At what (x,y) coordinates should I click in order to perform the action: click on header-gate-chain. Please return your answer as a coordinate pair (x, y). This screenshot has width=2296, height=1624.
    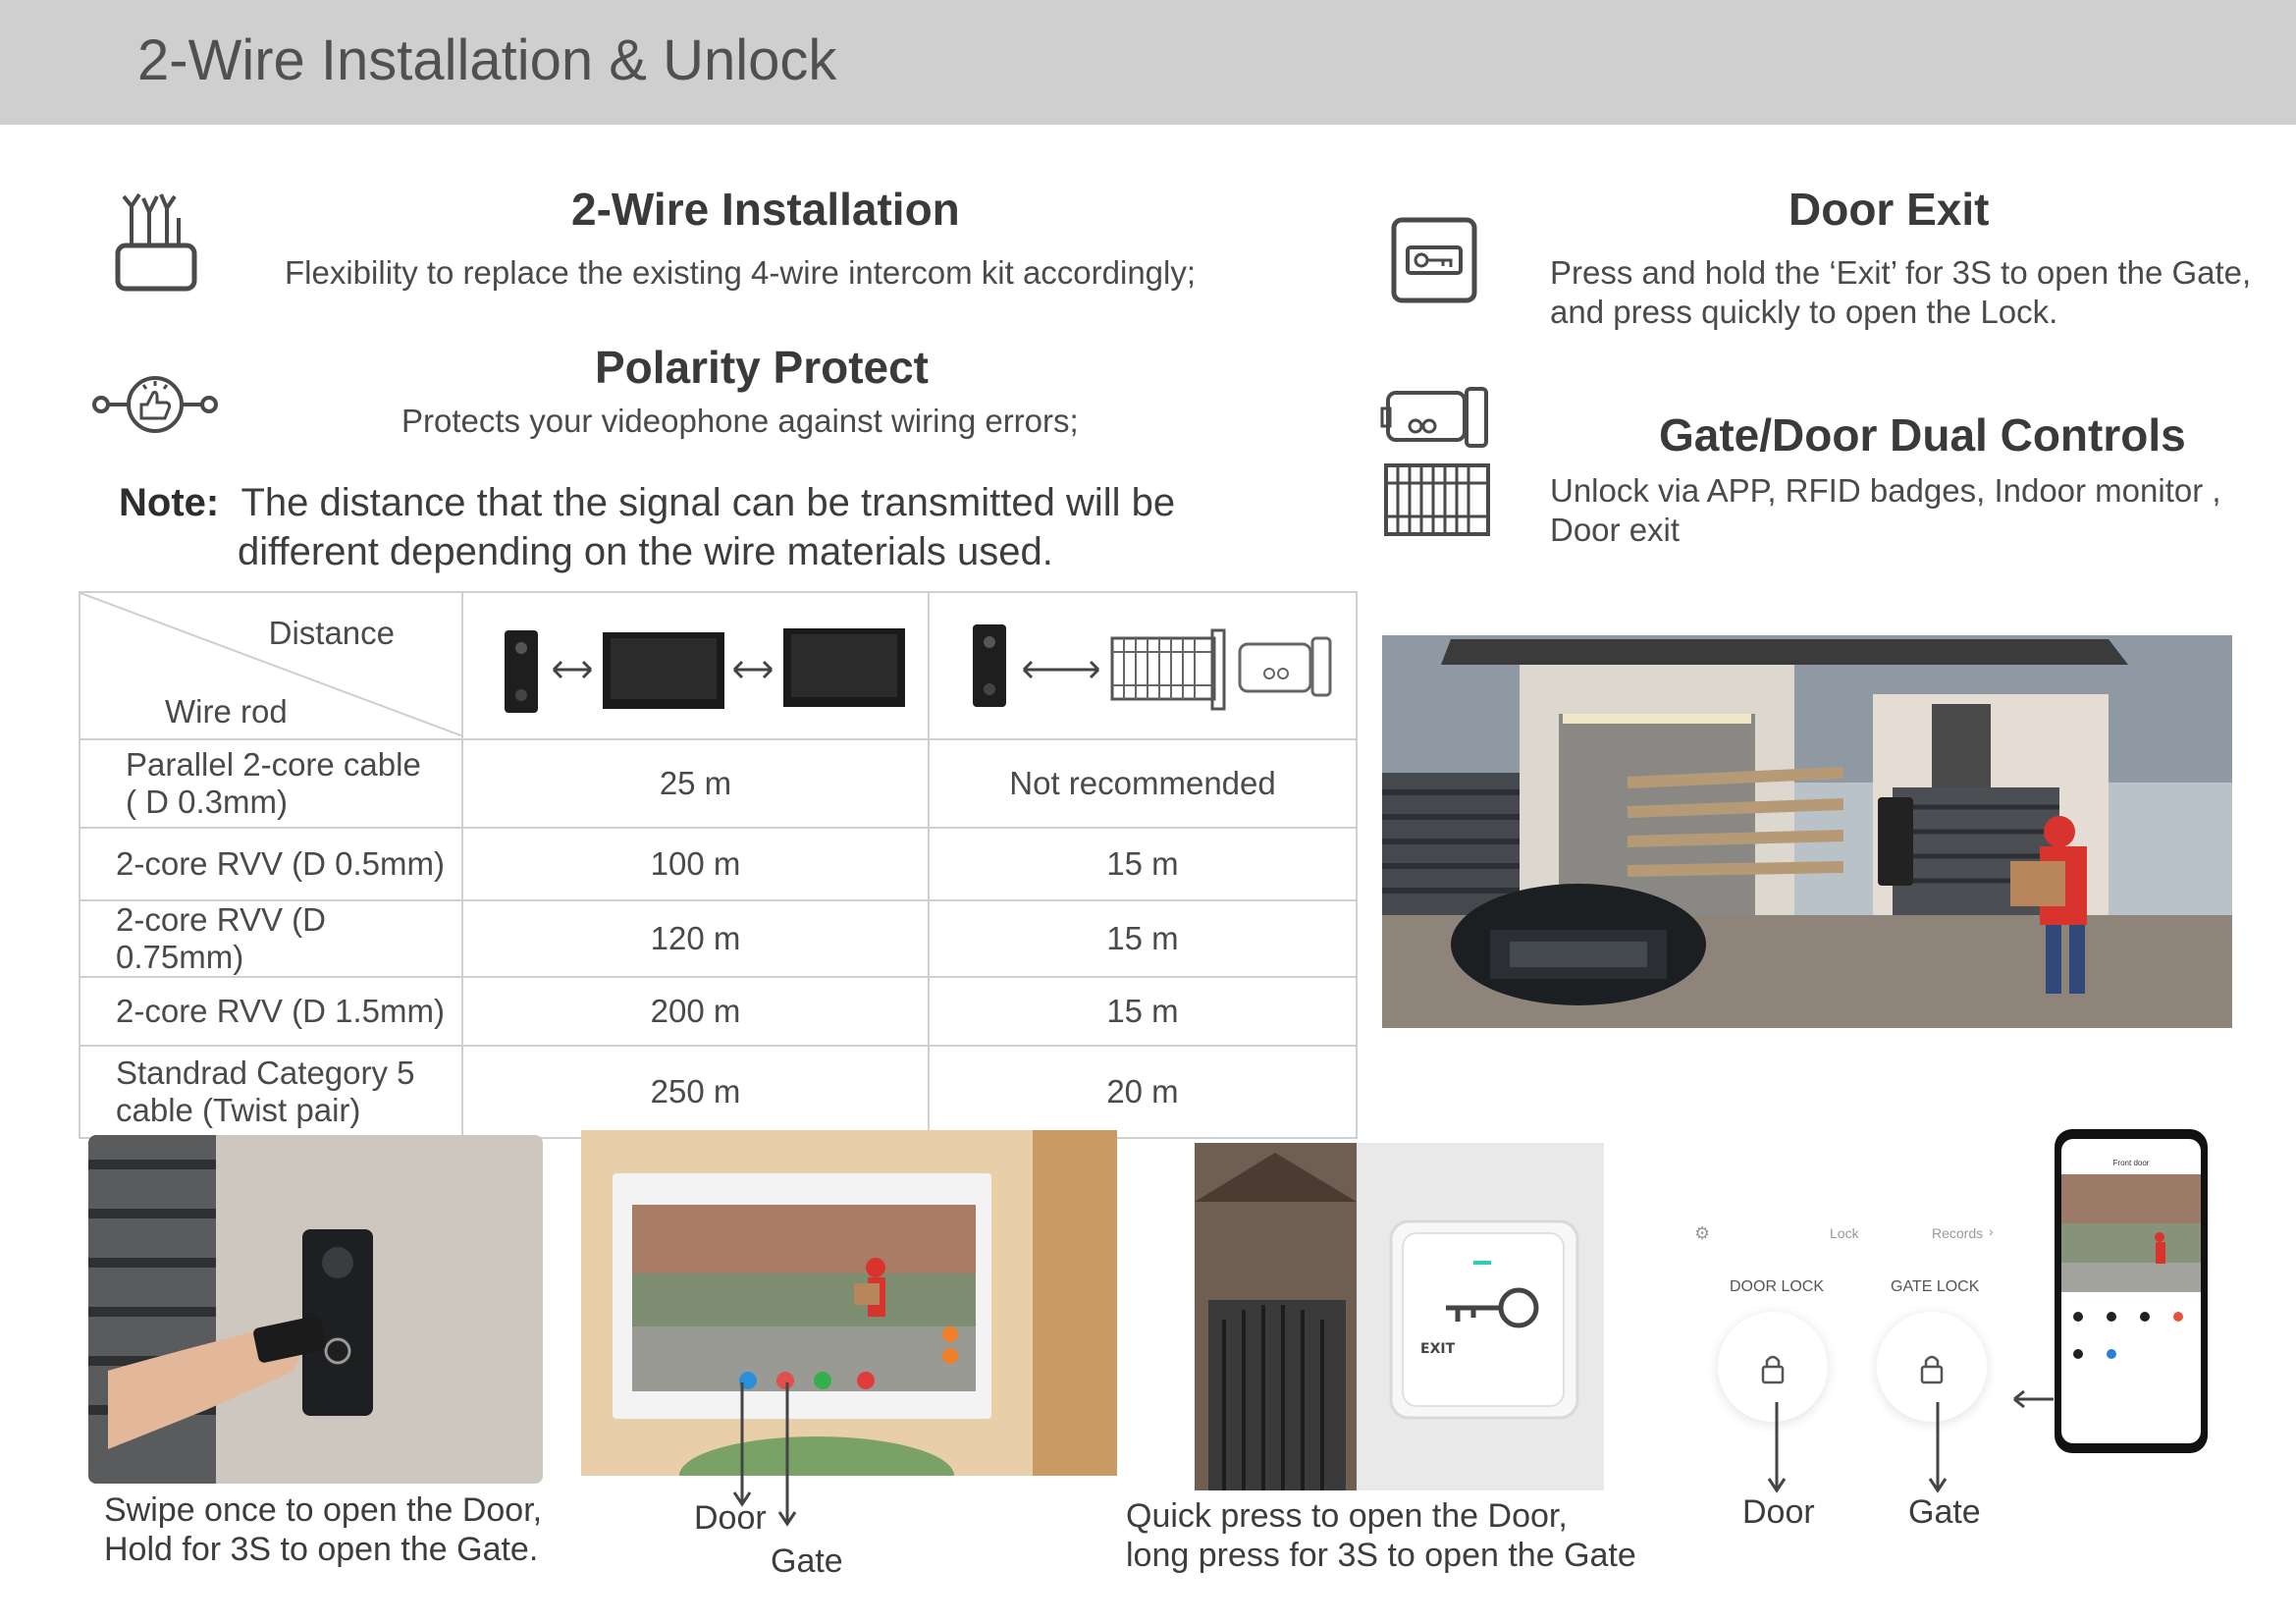
    Looking at the image, I should click on (1143, 665).